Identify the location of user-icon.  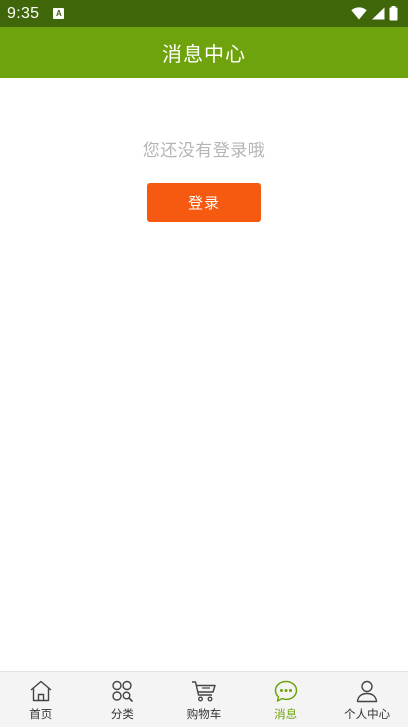
(367, 691).